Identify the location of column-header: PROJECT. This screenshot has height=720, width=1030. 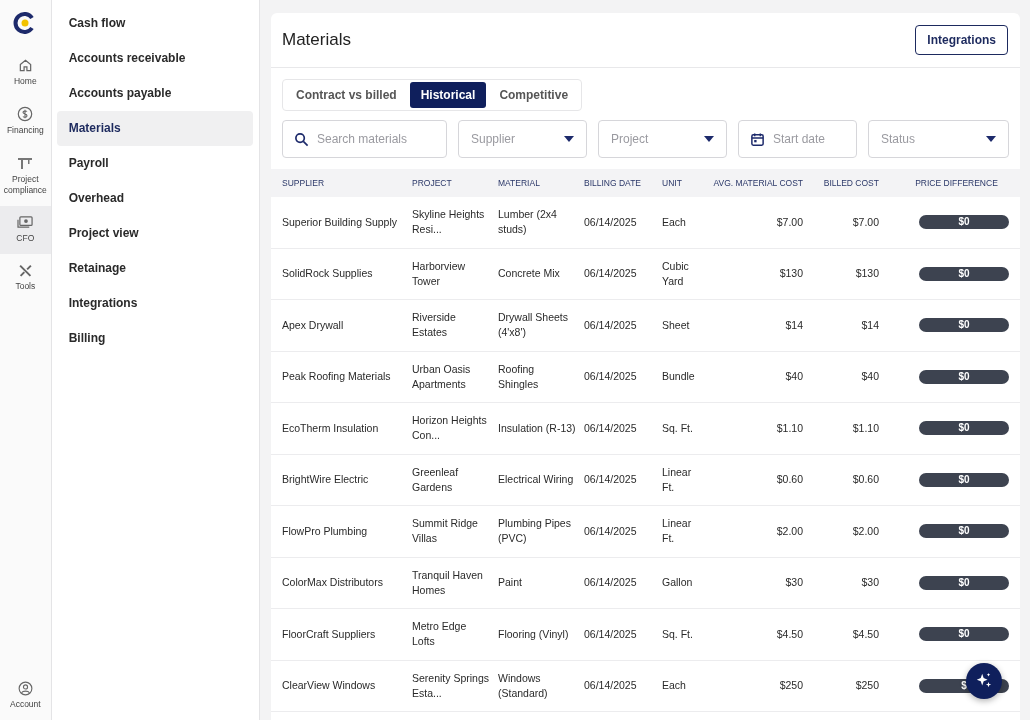
(432, 183).